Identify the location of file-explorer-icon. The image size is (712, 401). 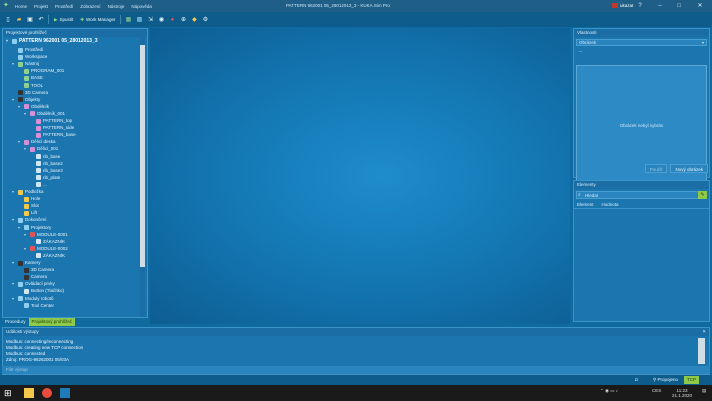
(29, 393).